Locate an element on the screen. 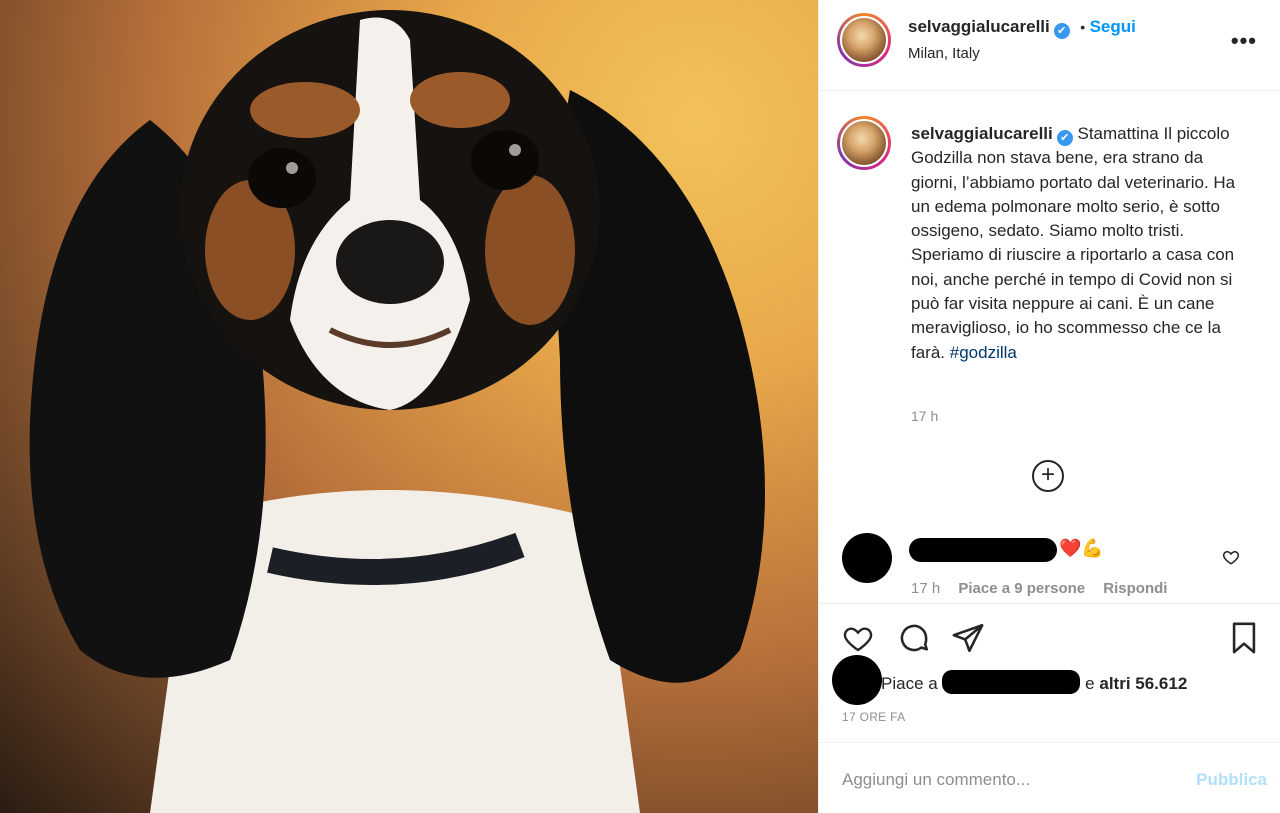  caption-username: selvaggialucarelli is located at coordinates (982, 133).